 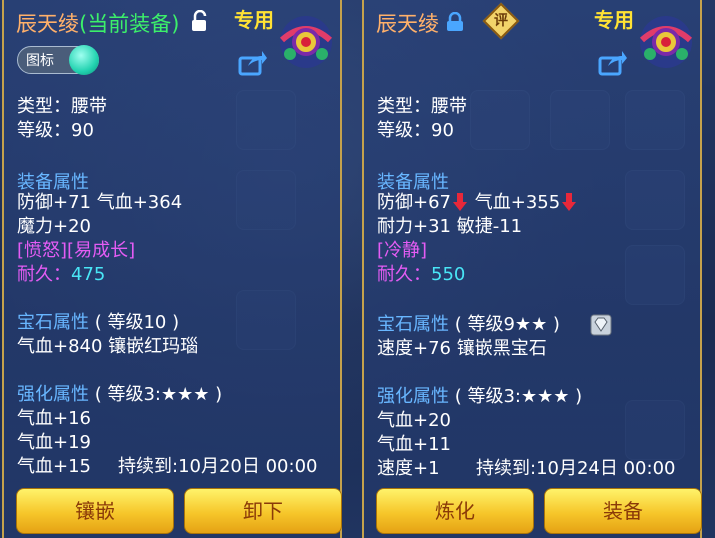 What do you see at coordinates (95, 511) in the screenshot?
I see `inlay-button: 镶嵌` at bounding box center [95, 511].